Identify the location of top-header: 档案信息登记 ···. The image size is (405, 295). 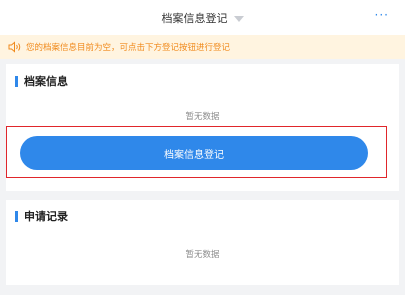
(202, 17).